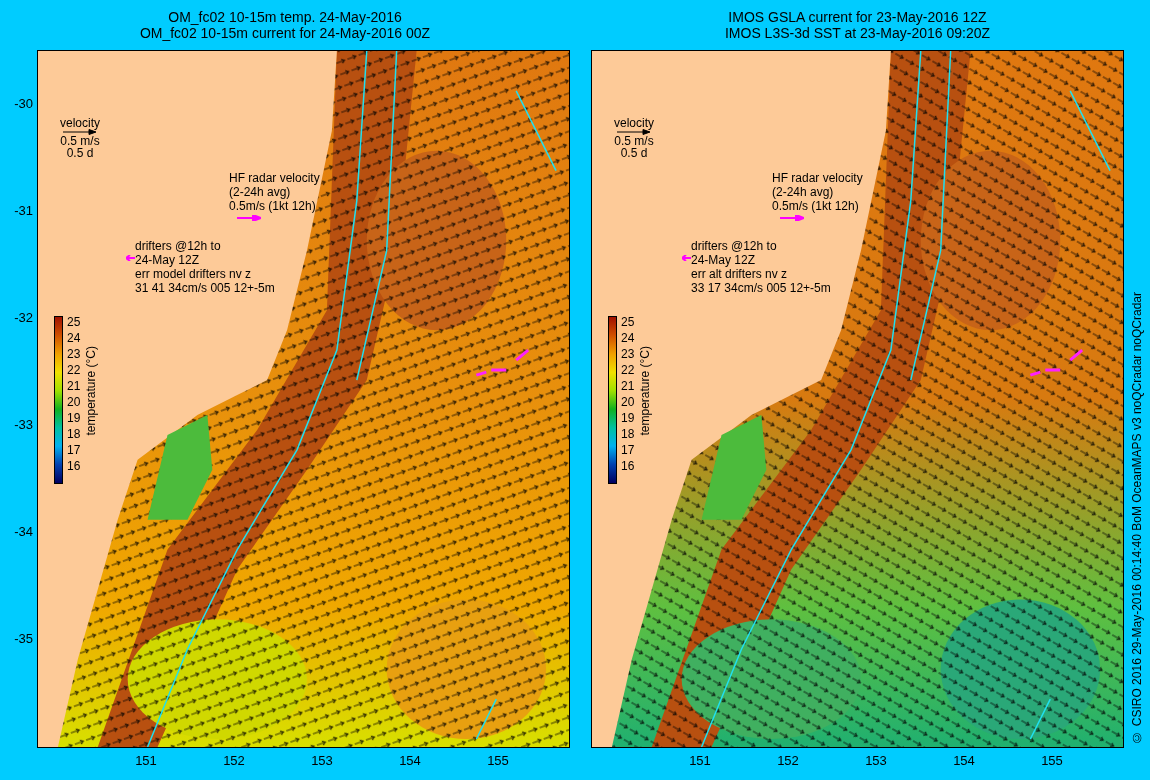  Describe the element at coordinates (23, 318) in the screenshot. I see `latitude-tick-label: -32` at that location.